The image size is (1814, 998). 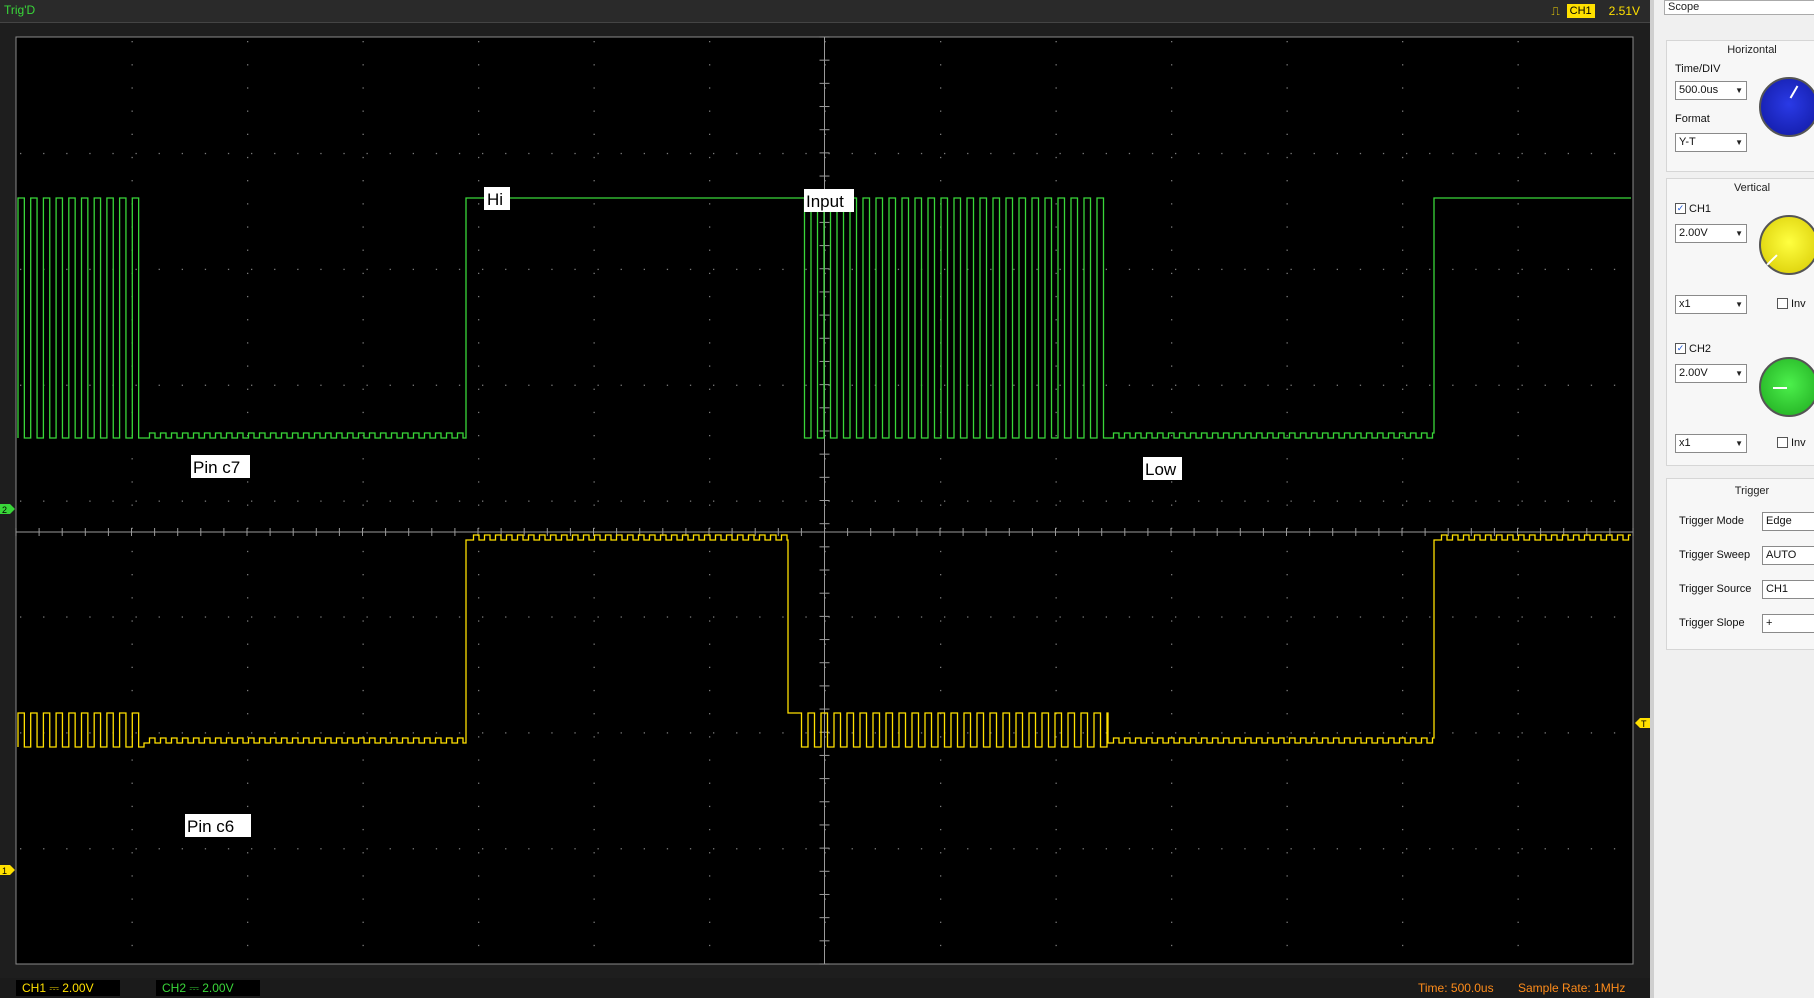 What do you see at coordinates (1739, 7) in the screenshot?
I see `panel-title: Scope` at bounding box center [1739, 7].